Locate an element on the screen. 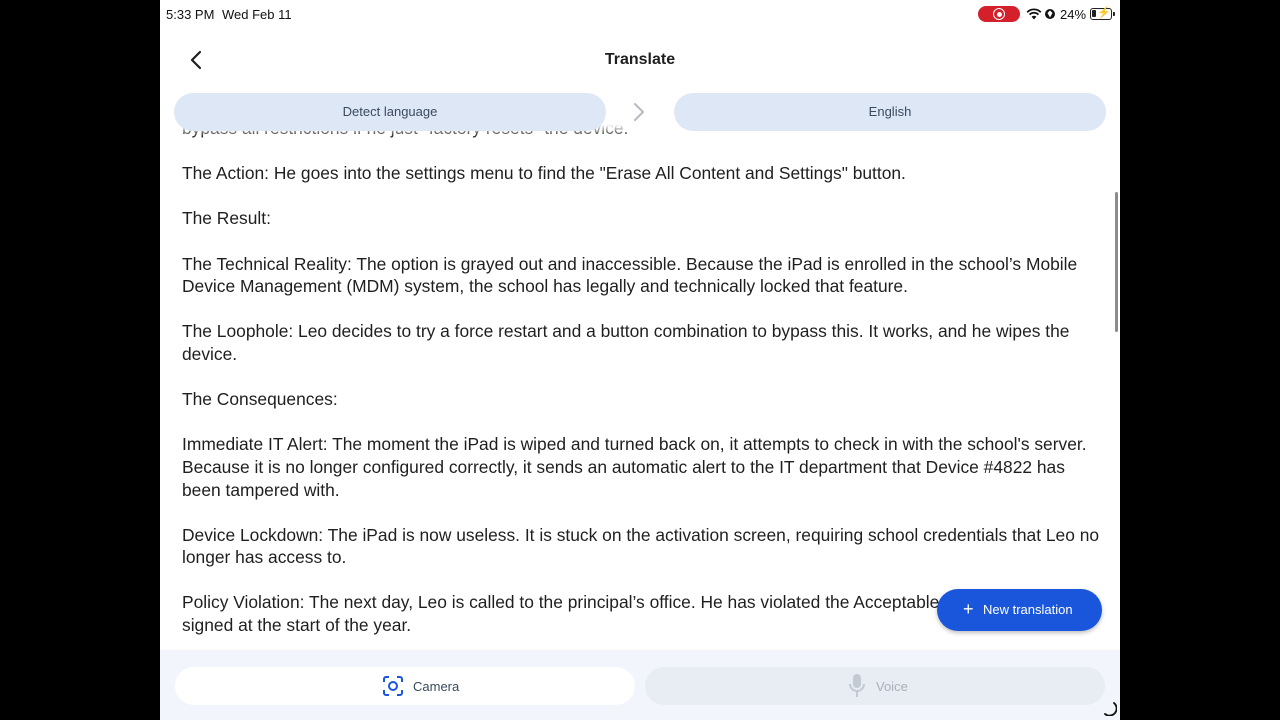 This screenshot has width=1280, height=720. camera-button: Camera is located at coordinates (405, 686).